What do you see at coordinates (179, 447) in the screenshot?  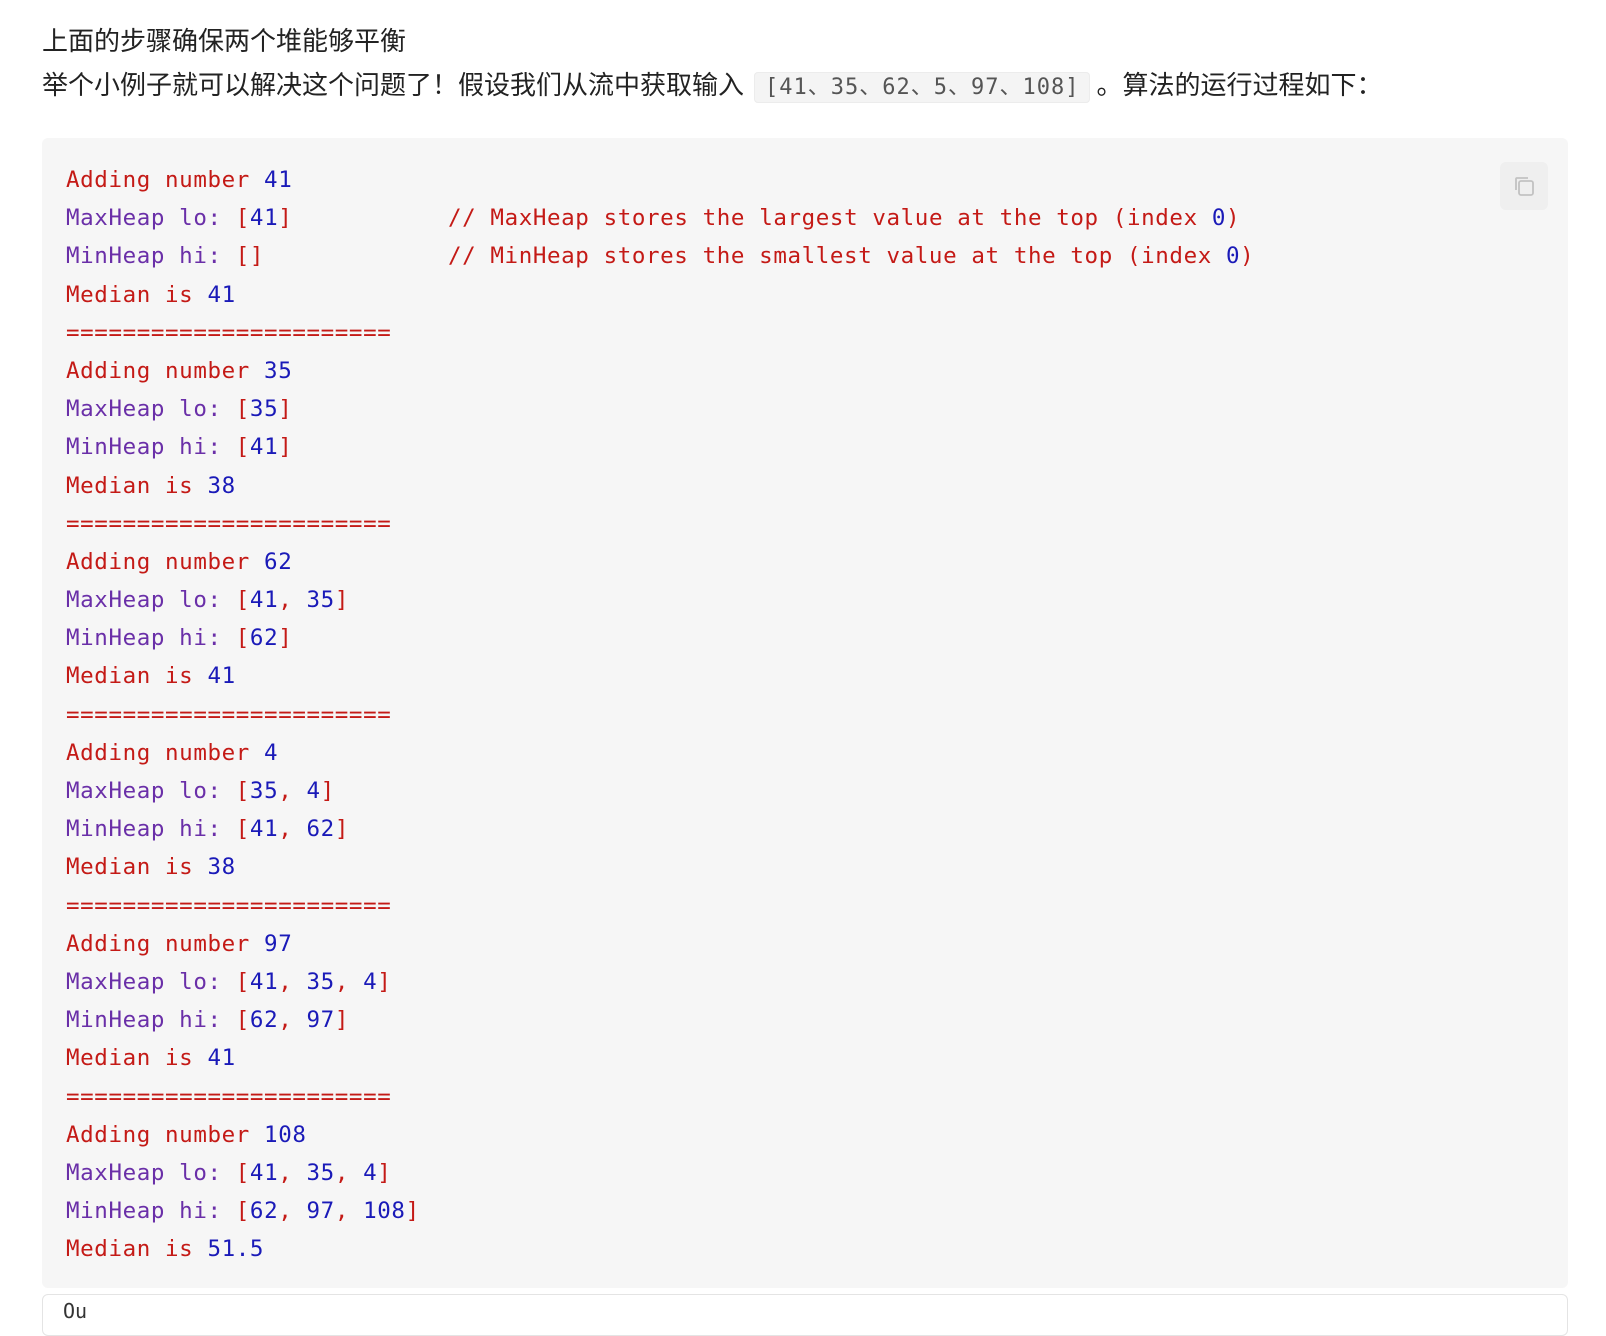 I see `code-line-minheap: MinHeap hi: [41]` at bounding box center [179, 447].